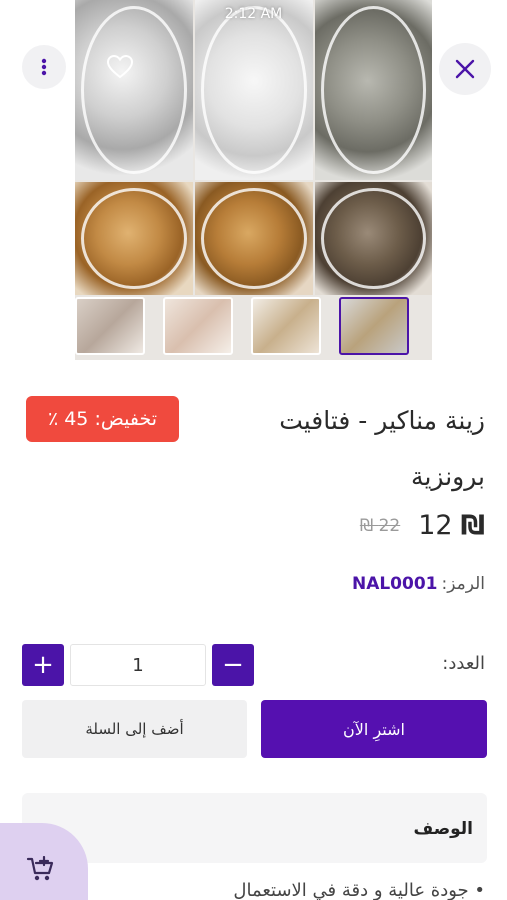  Describe the element at coordinates (394, 584) in the screenshot. I see `sku-value: NAL0001` at that location.